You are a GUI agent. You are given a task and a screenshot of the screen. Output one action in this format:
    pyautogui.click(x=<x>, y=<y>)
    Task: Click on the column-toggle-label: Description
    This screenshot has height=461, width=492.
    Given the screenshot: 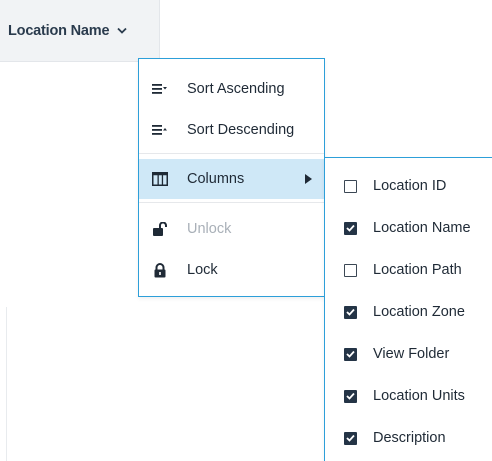 What is the action you would take?
    pyautogui.click(x=409, y=438)
    